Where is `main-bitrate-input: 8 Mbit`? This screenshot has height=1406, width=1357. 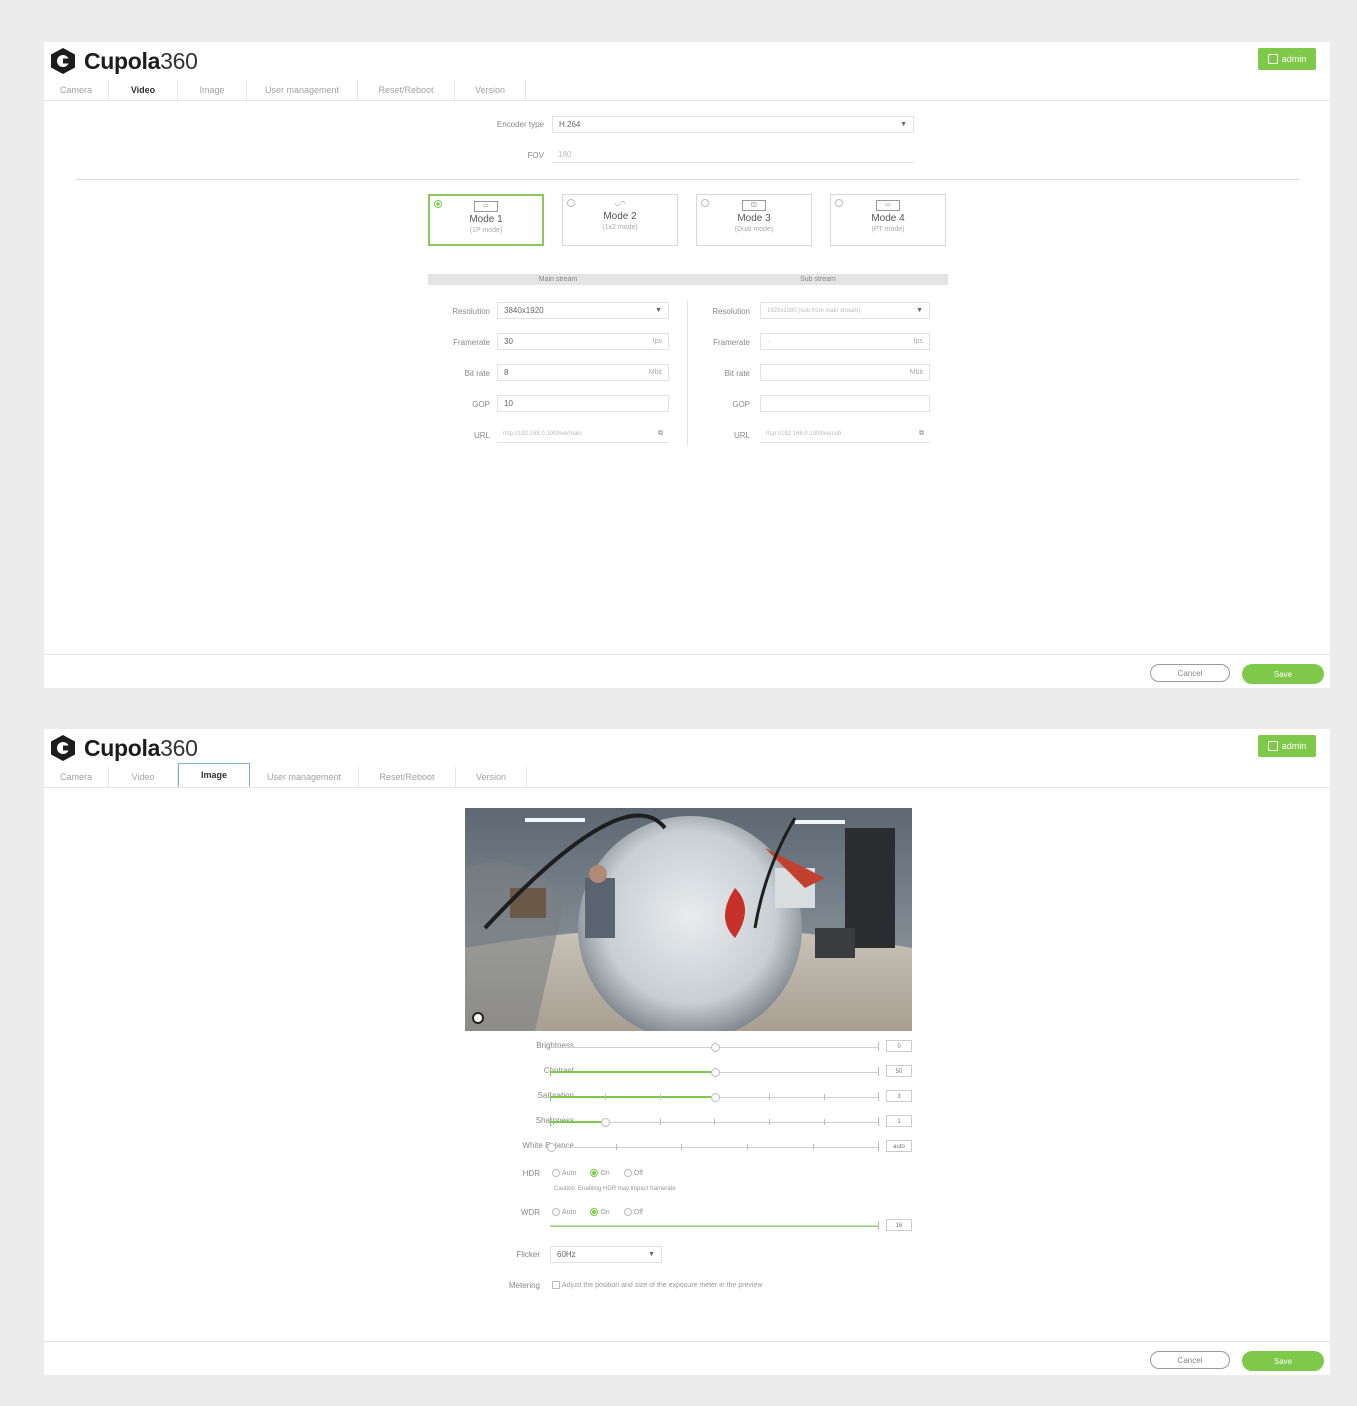
main-bitrate-input: 8 Mbit is located at coordinates (583, 372).